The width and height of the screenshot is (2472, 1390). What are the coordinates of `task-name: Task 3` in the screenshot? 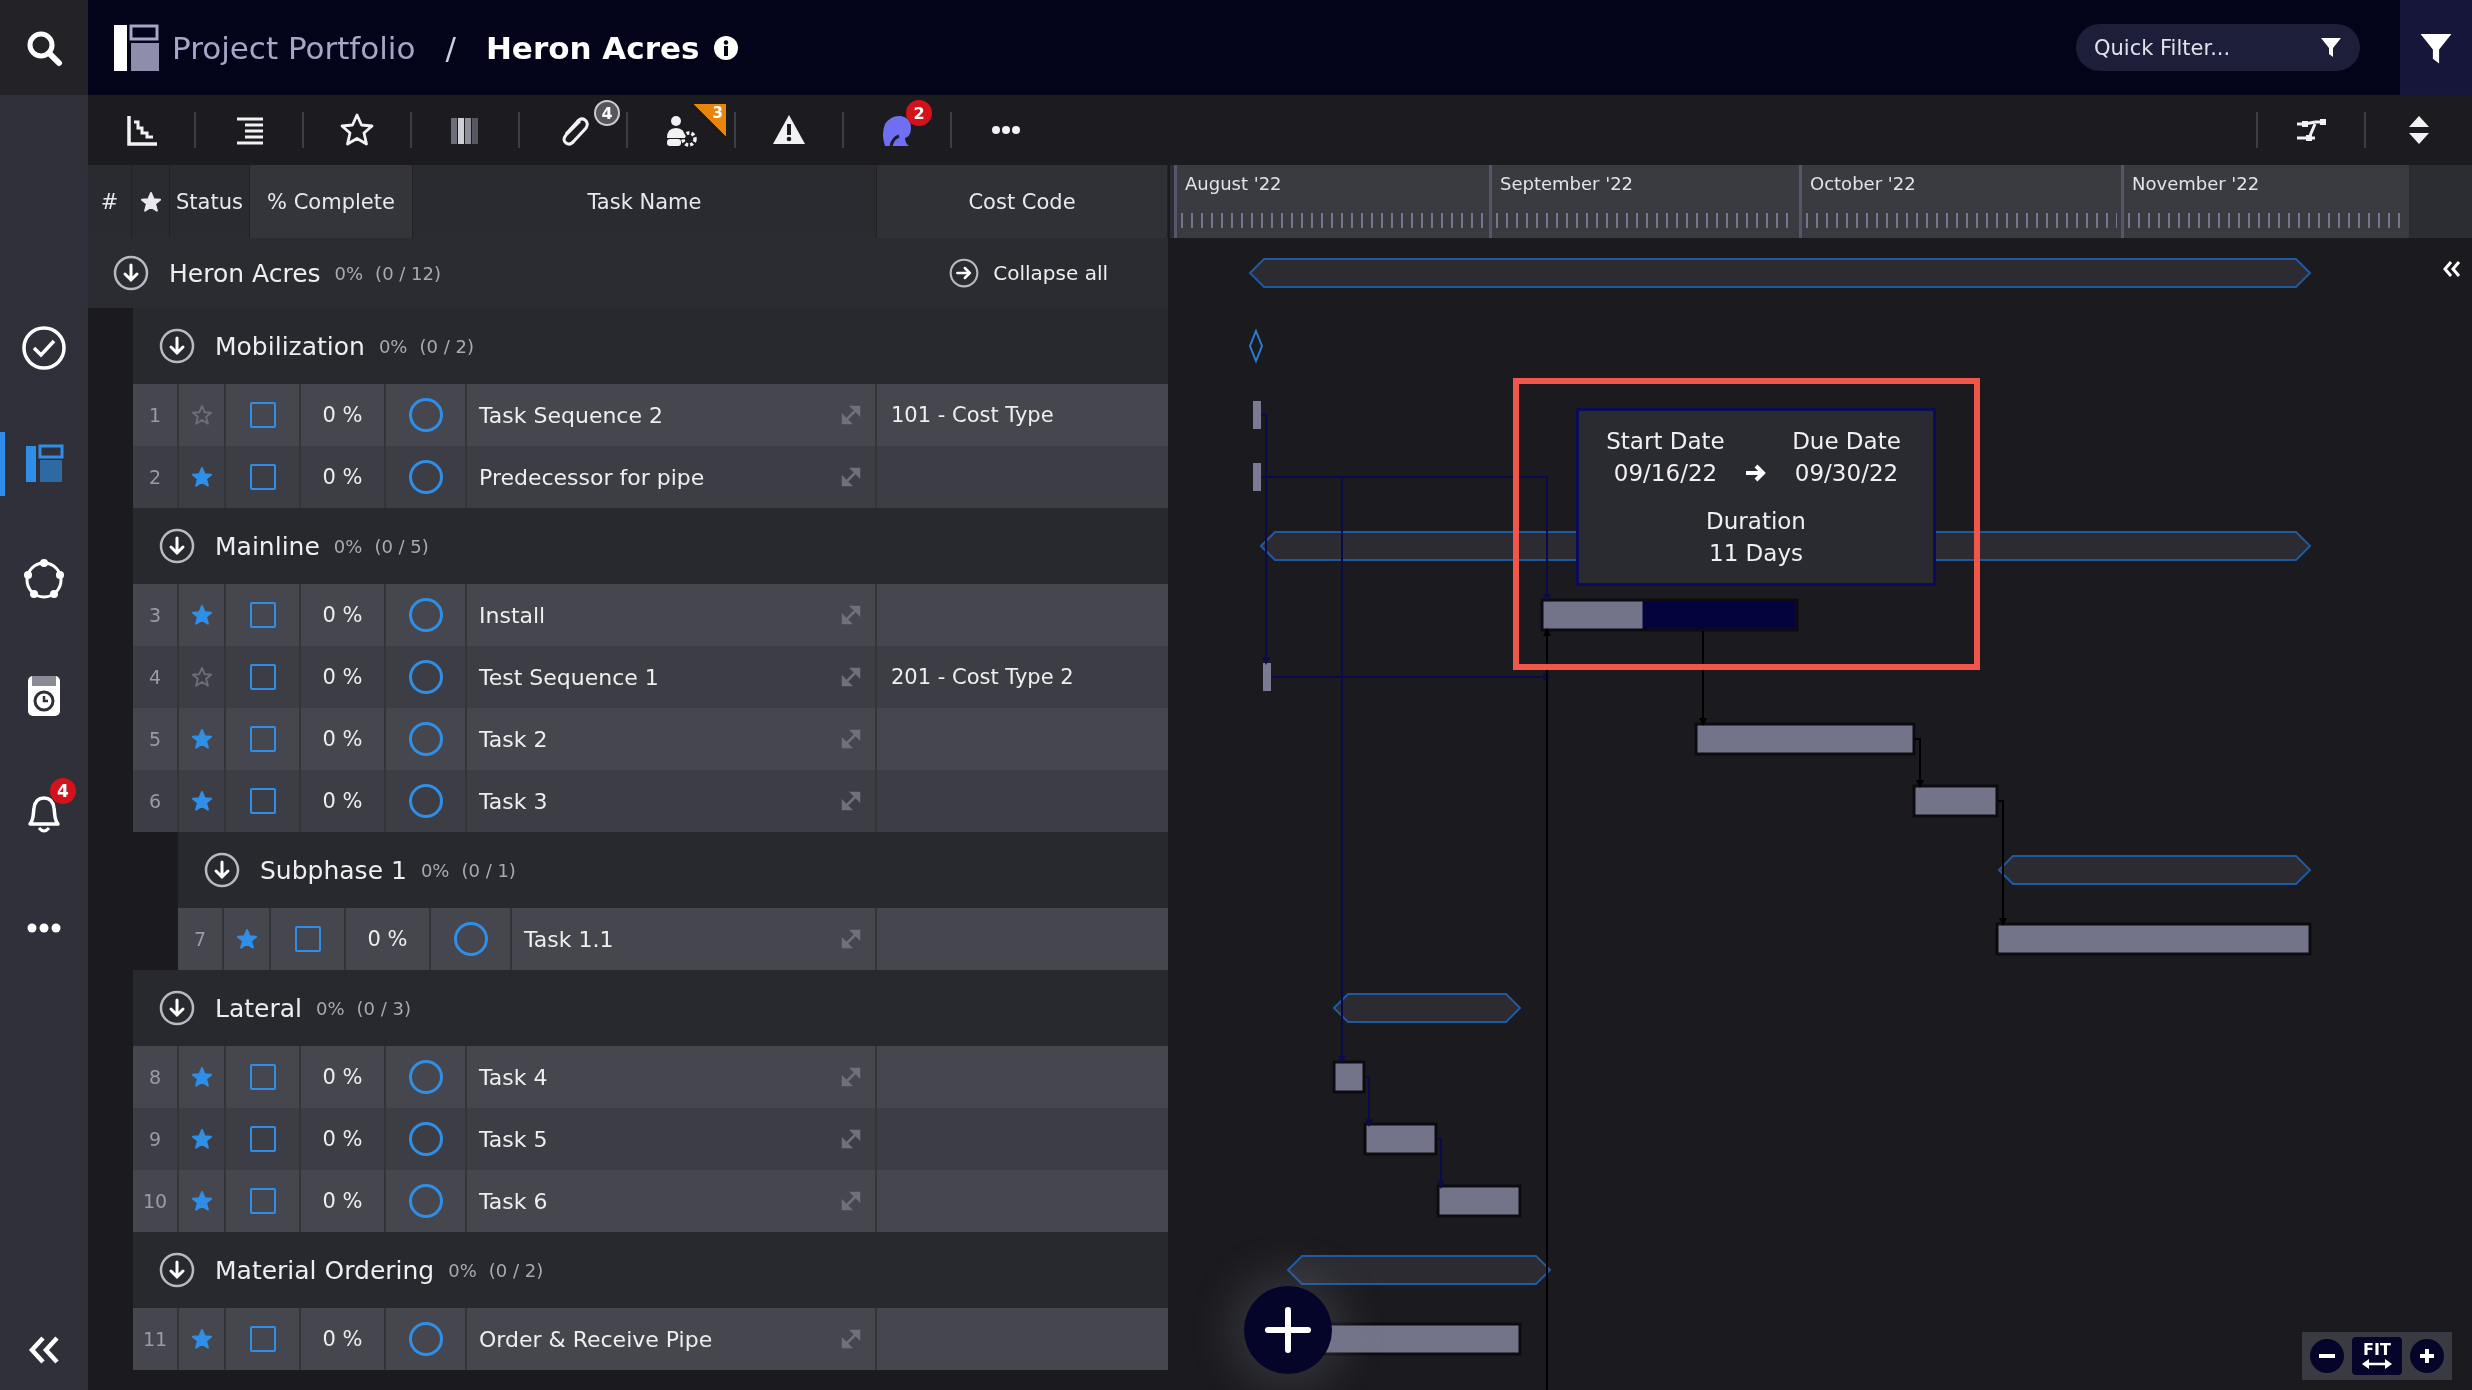 It's located at (513, 801).